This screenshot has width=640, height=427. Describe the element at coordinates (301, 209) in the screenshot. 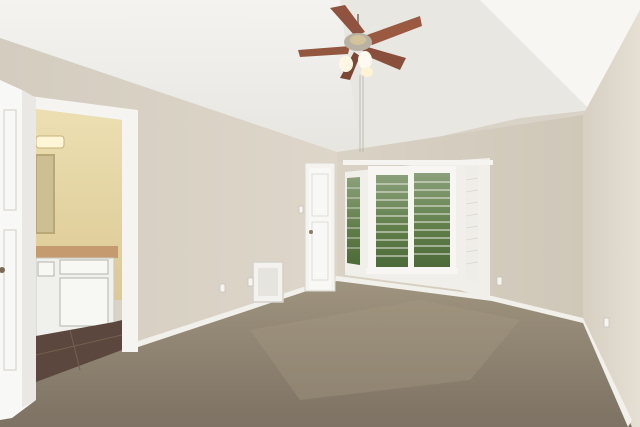

I see `light-switch` at that location.